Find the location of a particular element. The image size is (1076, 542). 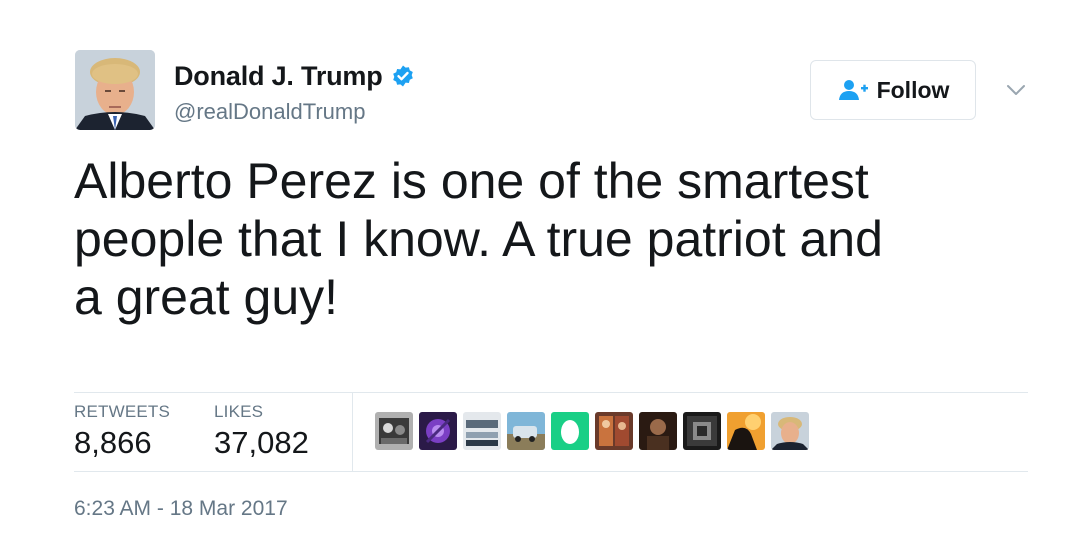

follow-label: Follow is located at coordinates (913, 89).